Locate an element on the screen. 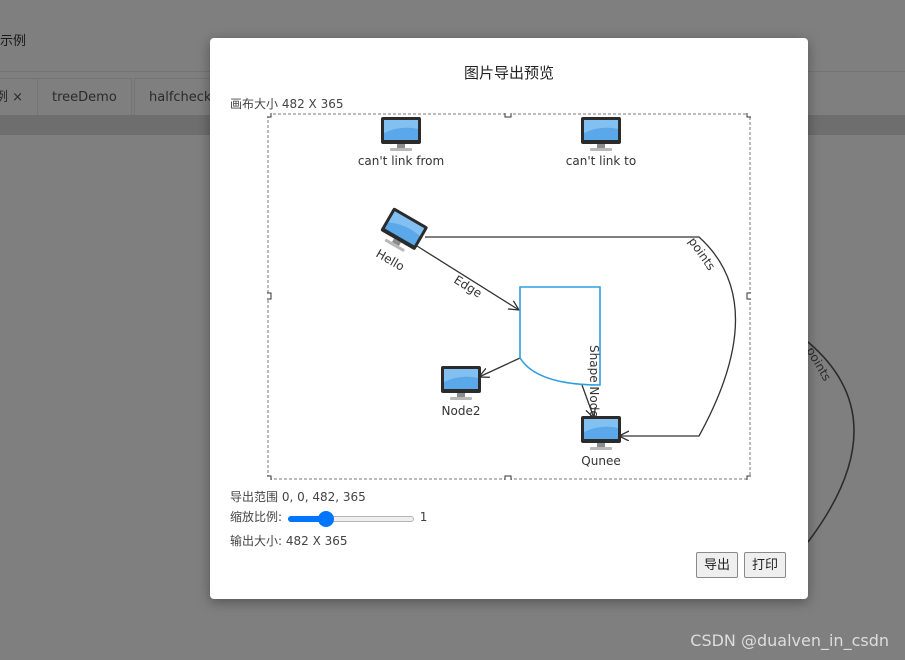 This screenshot has width=905, height=660. scale-value: 1 is located at coordinates (423, 517).